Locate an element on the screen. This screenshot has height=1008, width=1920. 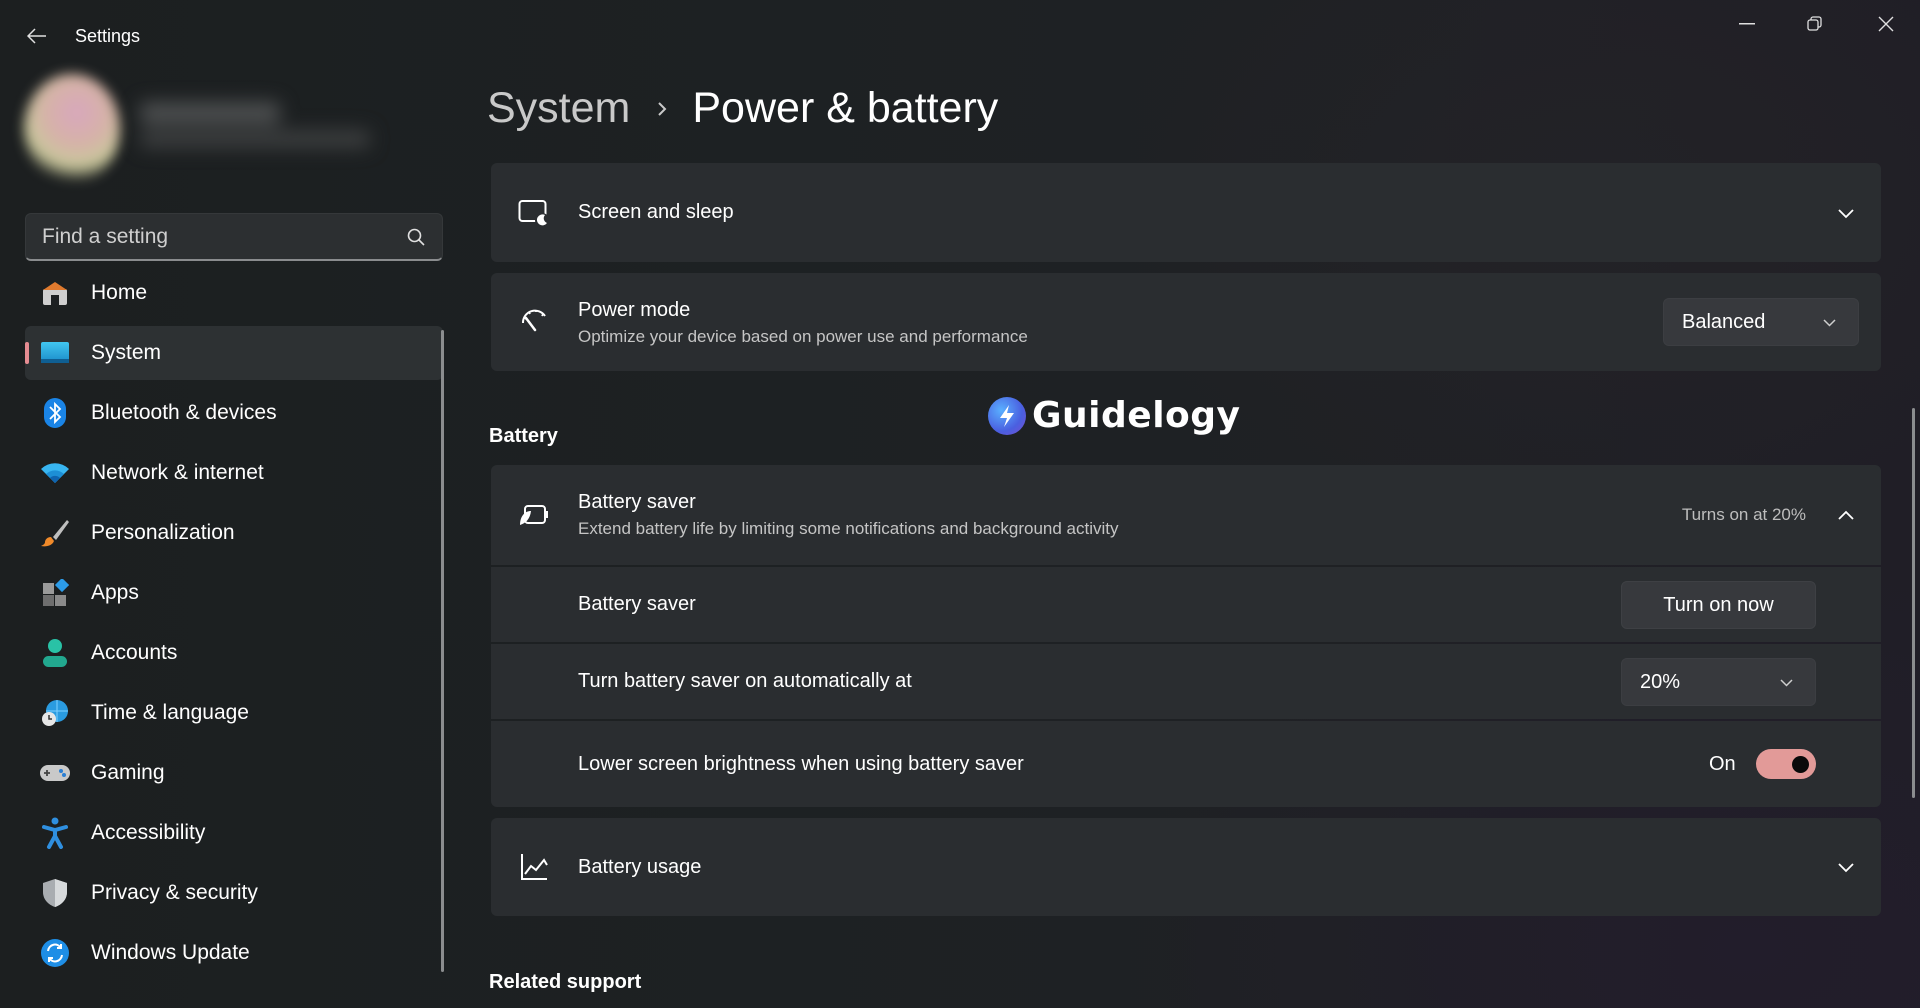
sidebar-item-accounts: Accounts is located at coordinates (234, 653).